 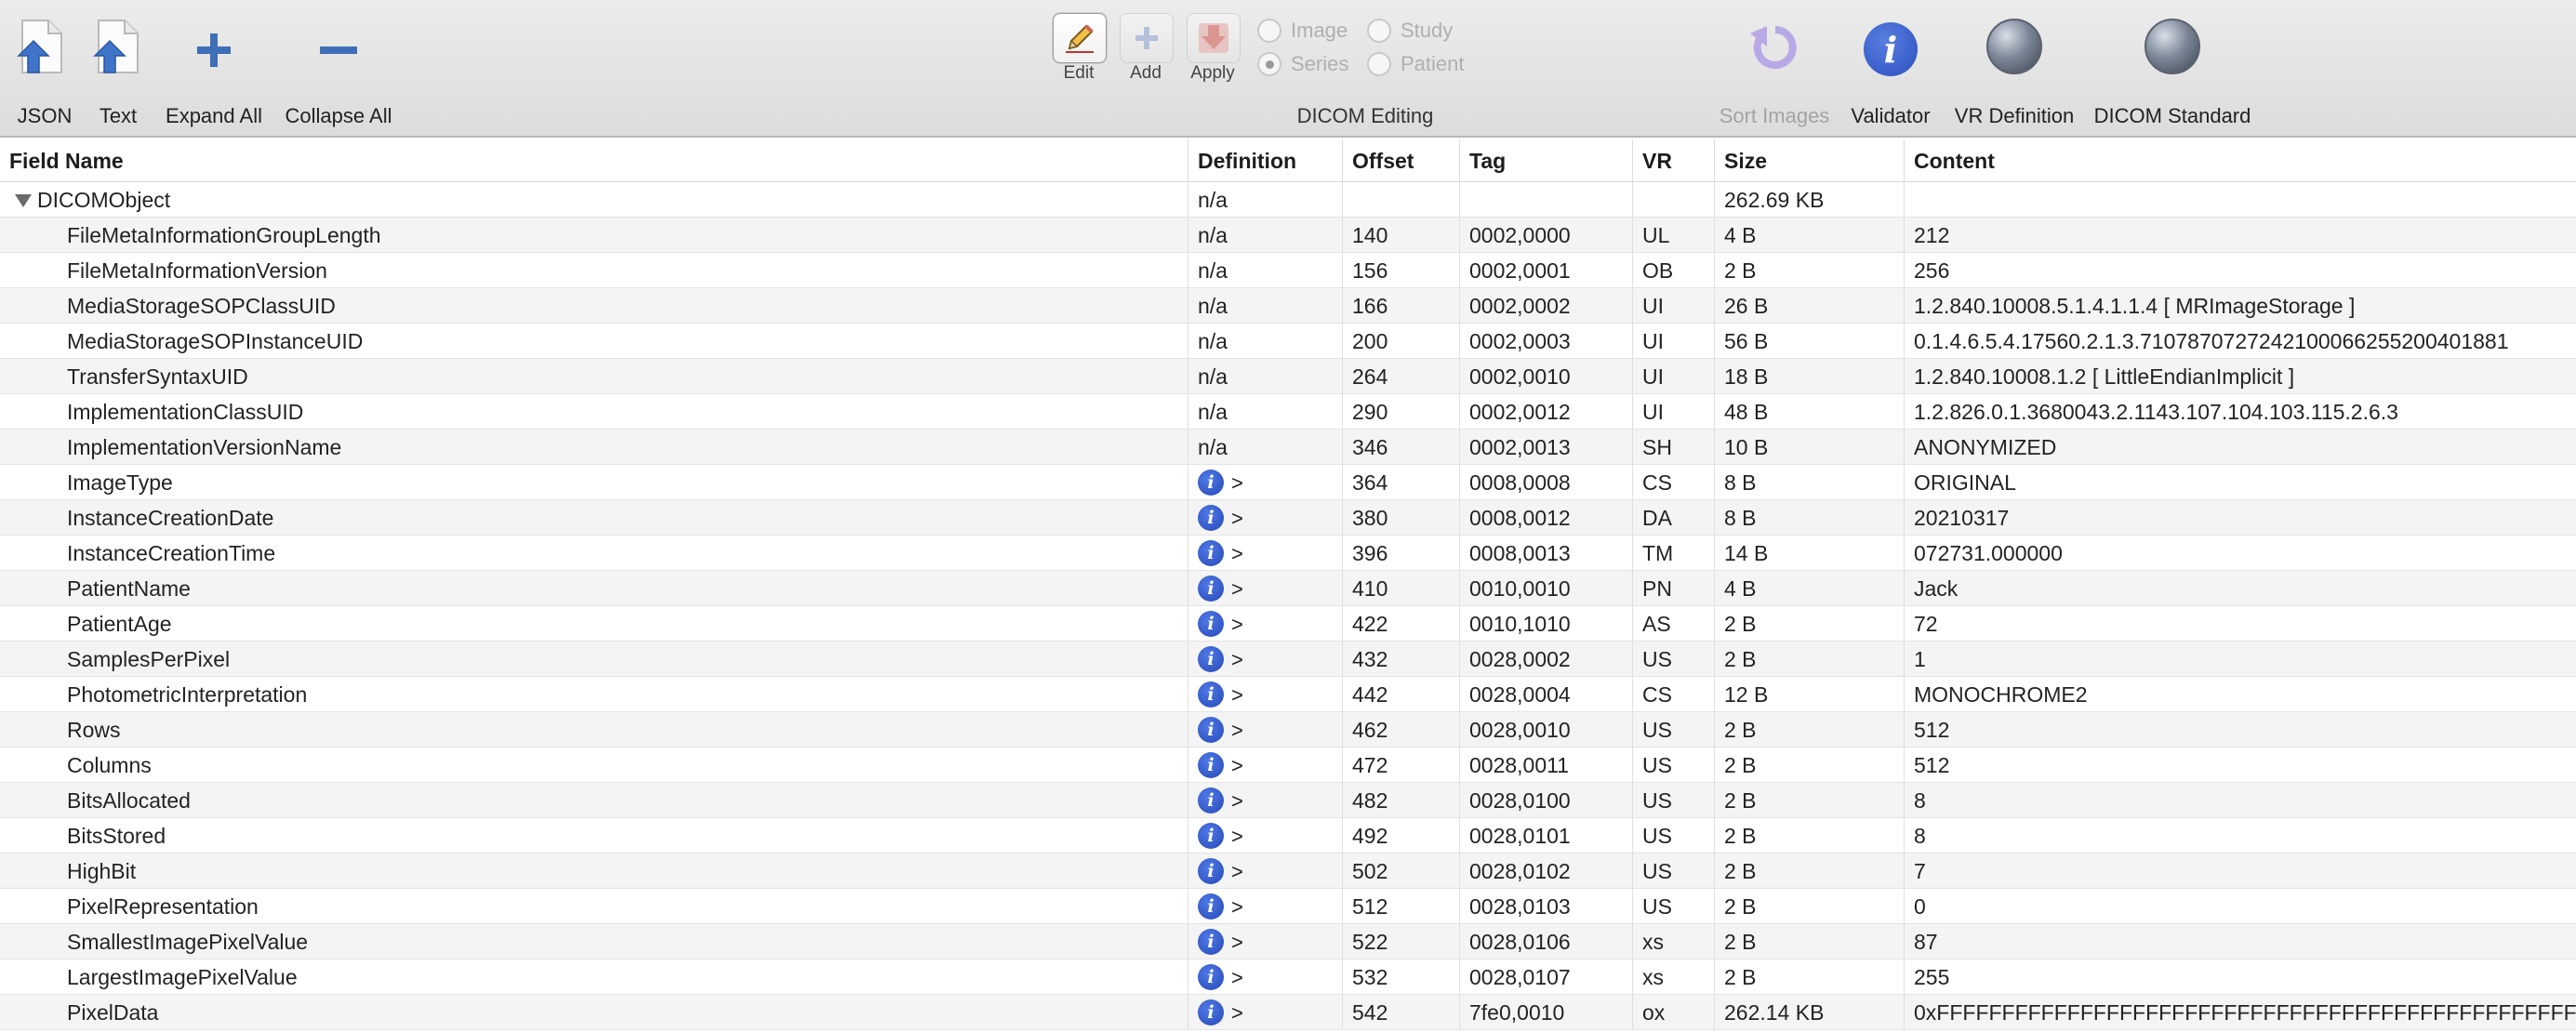 I want to click on radio-study: Study, so click(x=1410, y=31).